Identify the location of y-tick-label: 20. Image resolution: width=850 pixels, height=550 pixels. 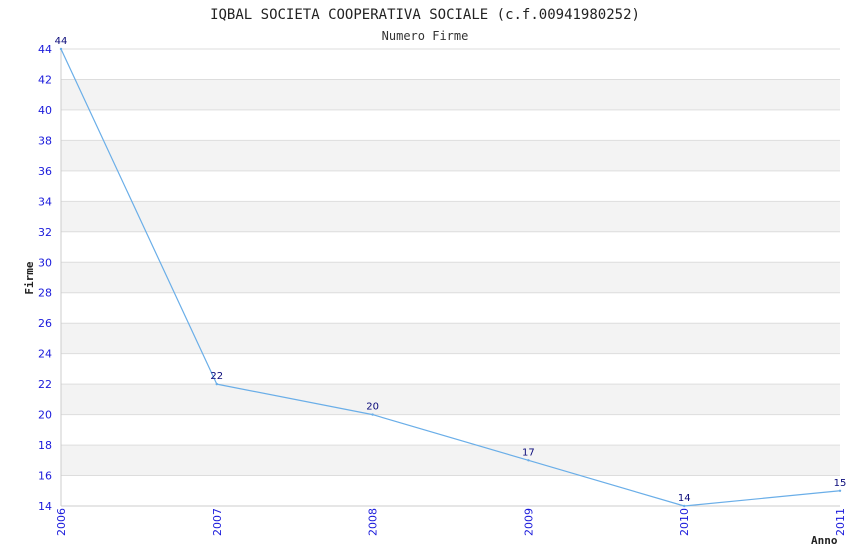
(45, 415).